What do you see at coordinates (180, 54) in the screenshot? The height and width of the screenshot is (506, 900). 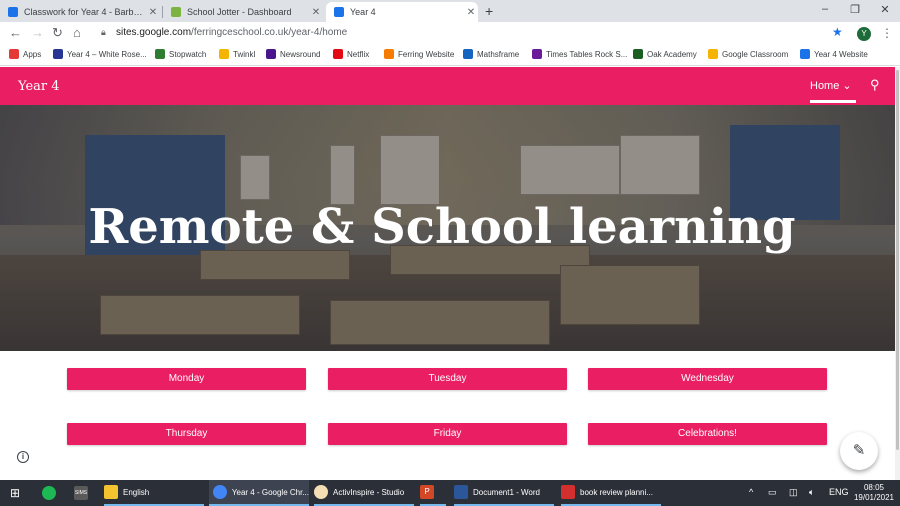 I see `bookmark-stopwatch: Stopwatch` at bounding box center [180, 54].